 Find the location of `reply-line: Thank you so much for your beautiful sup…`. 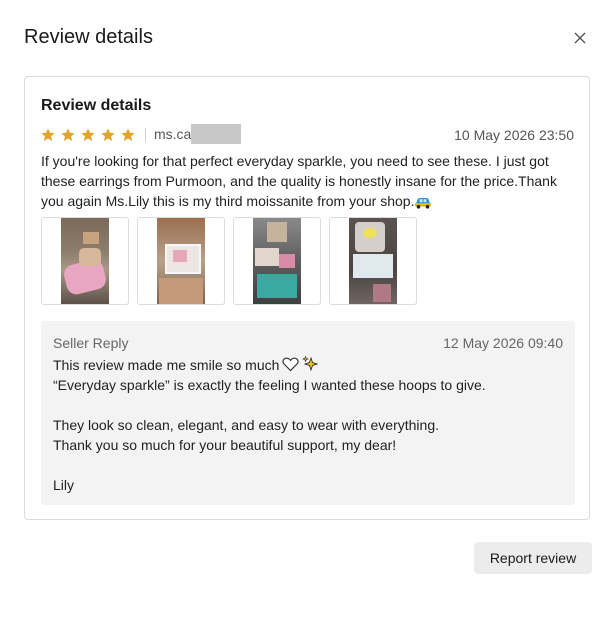

reply-line: Thank you so much for your beautiful sup… is located at coordinates (225, 445).